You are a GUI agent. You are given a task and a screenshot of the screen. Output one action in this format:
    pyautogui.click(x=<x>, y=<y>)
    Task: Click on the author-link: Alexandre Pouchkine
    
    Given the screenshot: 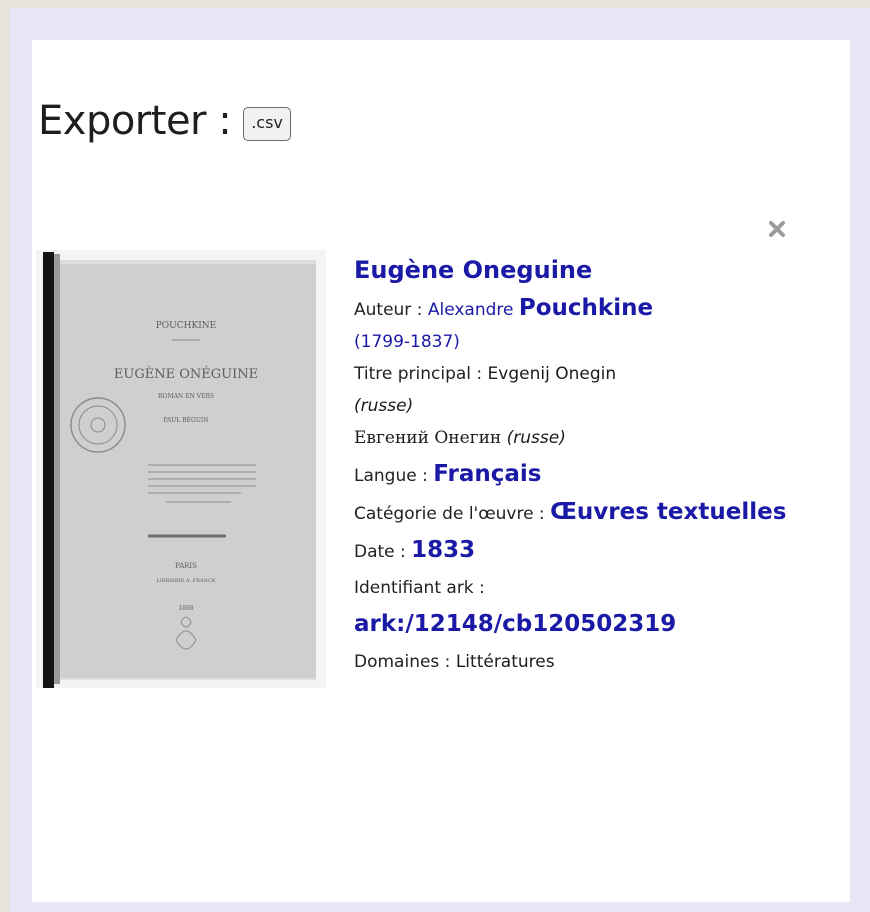 What is the action you would take?
    pyautogui.click(x=540, y=308)
    